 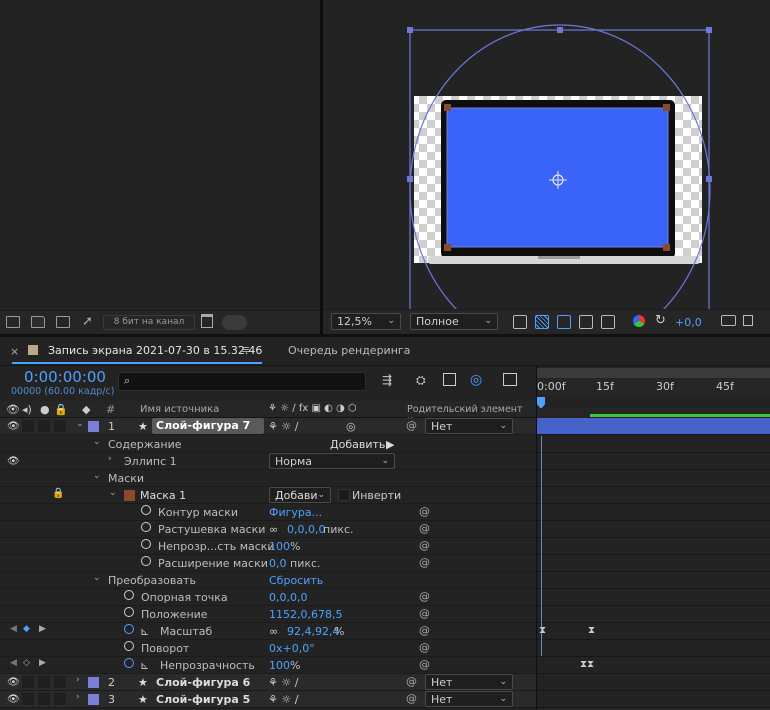 What do you see at coordinates (13, 322) in the screenshot?
I see `interpret-footage-icon` at bounding box center [13, 322].